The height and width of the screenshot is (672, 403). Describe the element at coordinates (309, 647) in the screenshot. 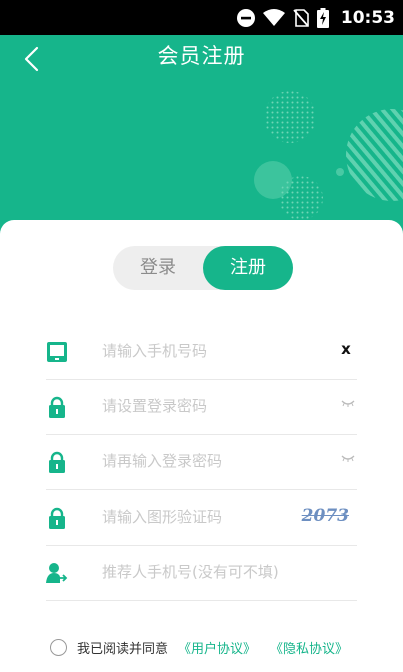

I see `privacy-agreement-link: 《隐私协议》` at that location.